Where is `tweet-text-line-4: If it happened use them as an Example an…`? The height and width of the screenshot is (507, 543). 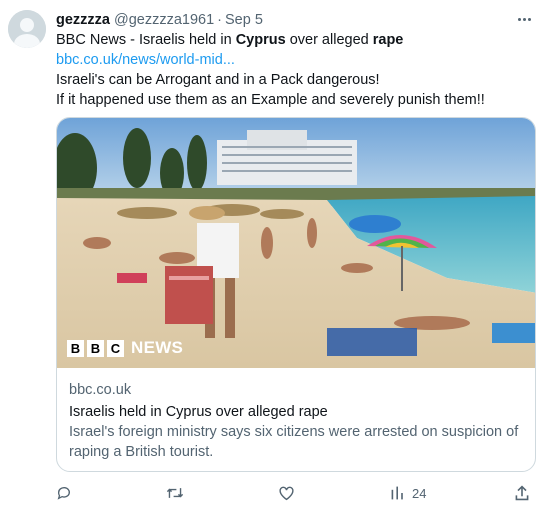 tweet-text-line-4: If it happened use them as an Example an… is located at coordinates (270, 100).